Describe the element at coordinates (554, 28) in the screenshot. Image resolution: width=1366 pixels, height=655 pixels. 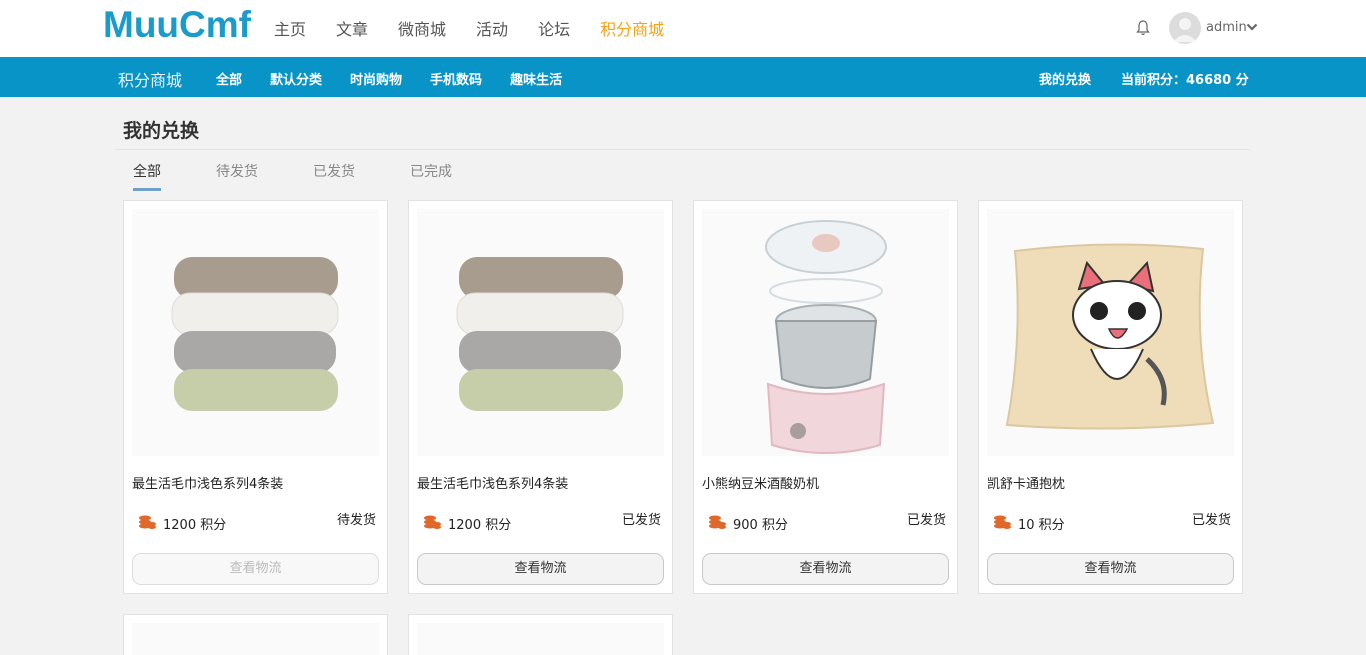
I see `nav-forum: 论坛` at that location.